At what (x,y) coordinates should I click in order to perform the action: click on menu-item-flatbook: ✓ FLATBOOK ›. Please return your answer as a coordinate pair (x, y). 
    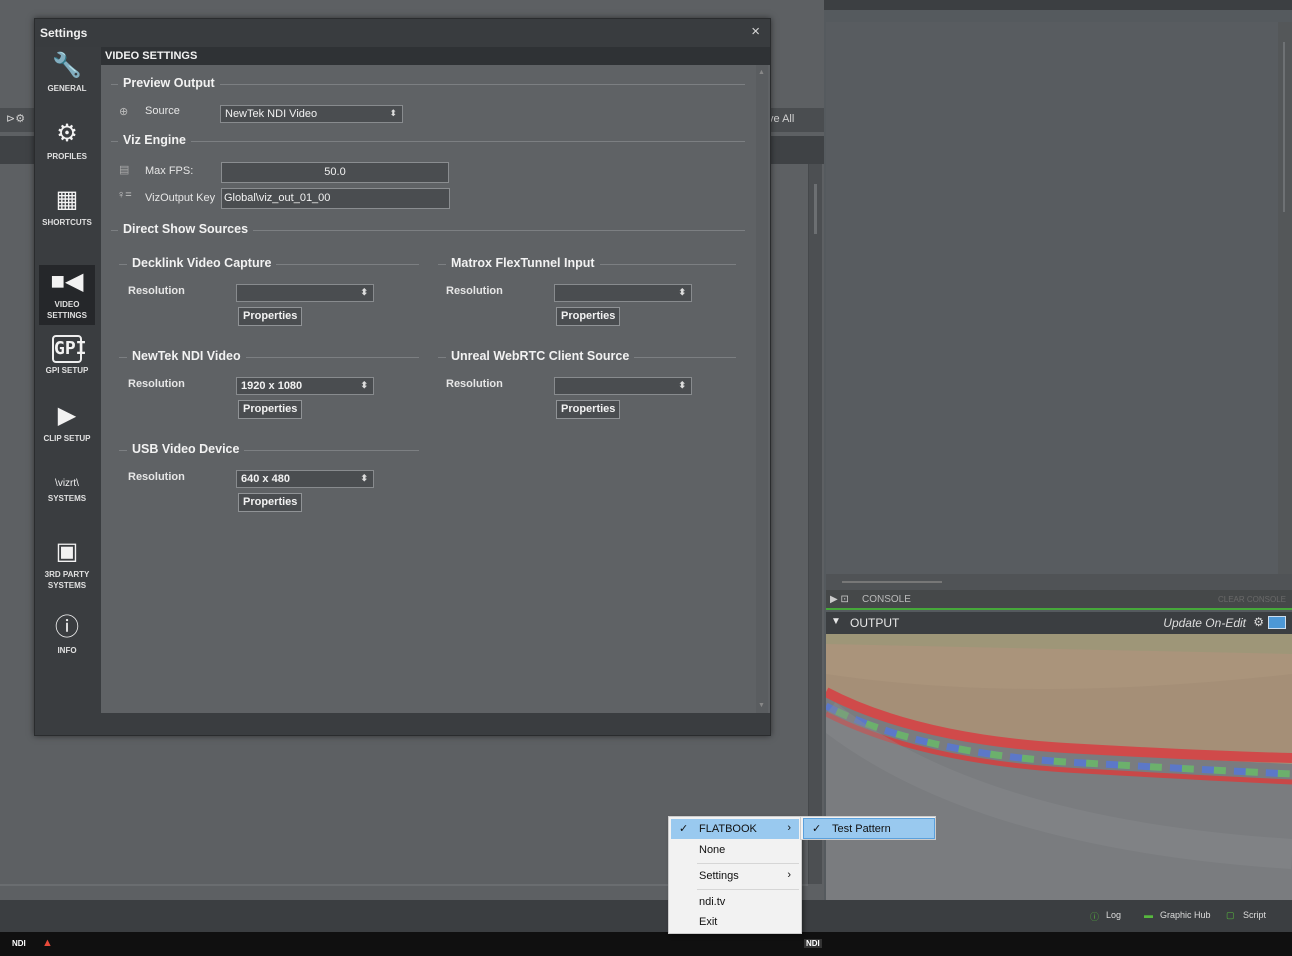
    Looking at the image, I should click on (735, 829).